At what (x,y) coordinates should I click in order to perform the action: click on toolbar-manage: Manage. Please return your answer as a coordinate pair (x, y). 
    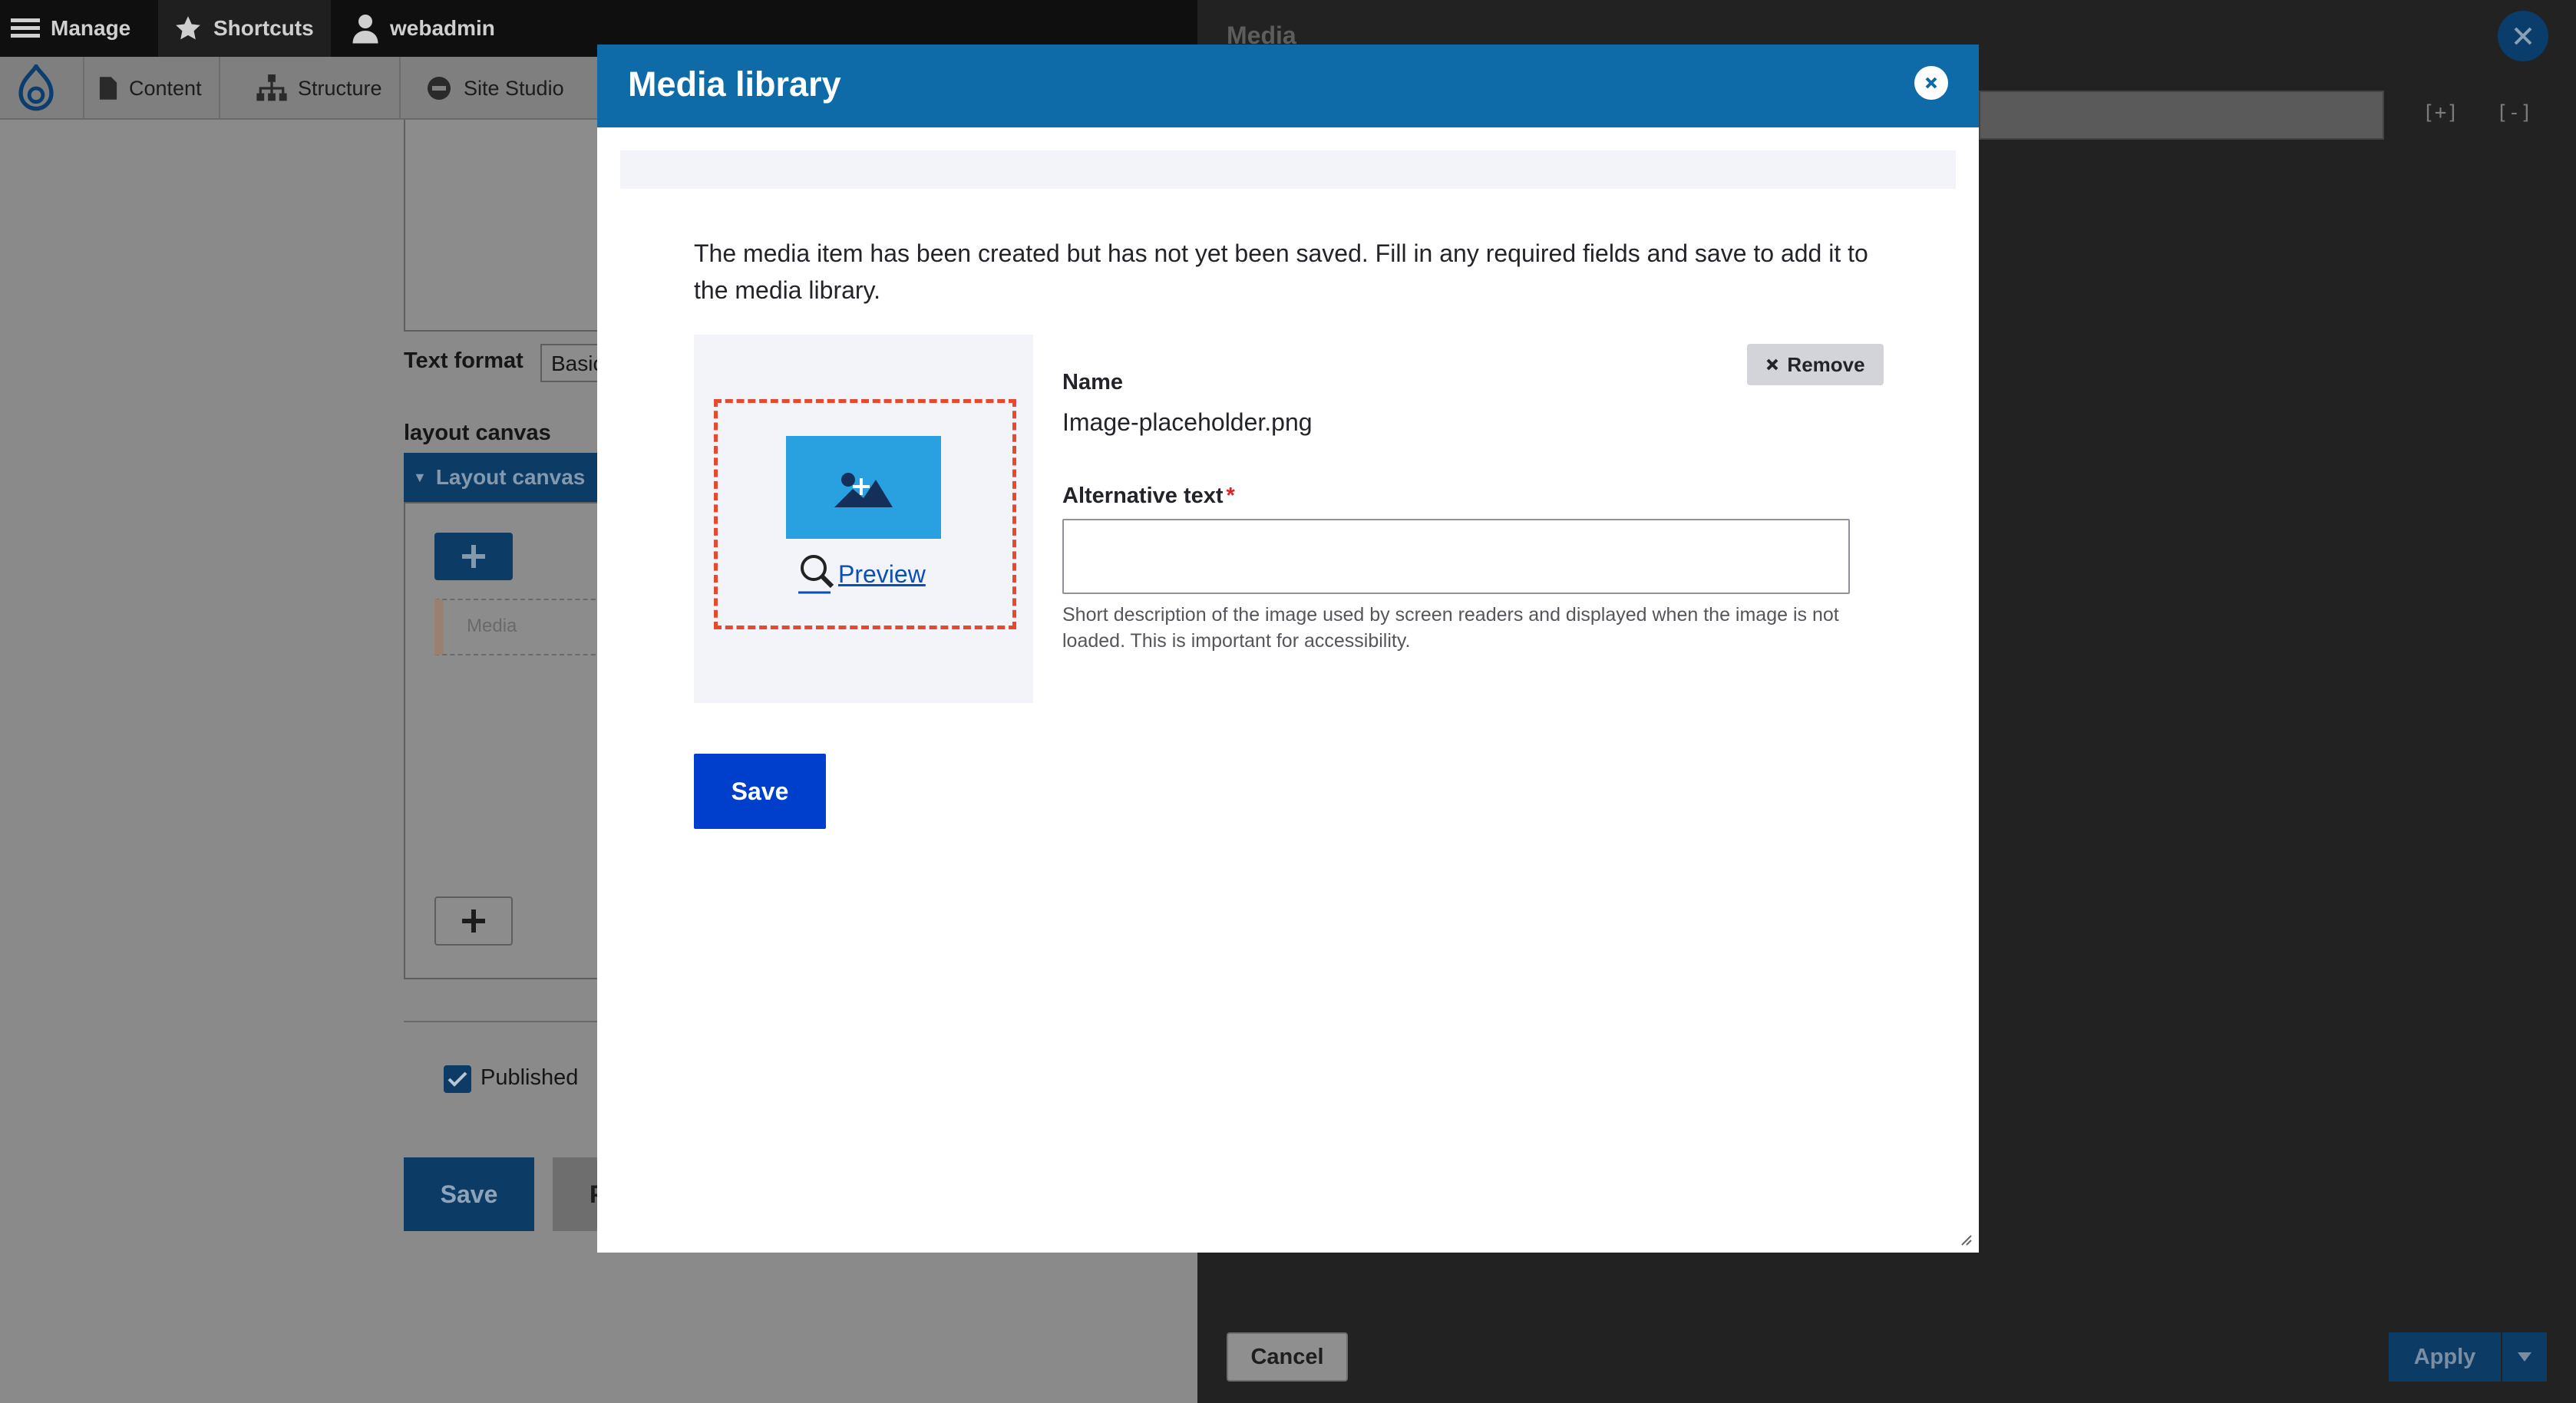
    Looking at the image, I should click on (70, 28).